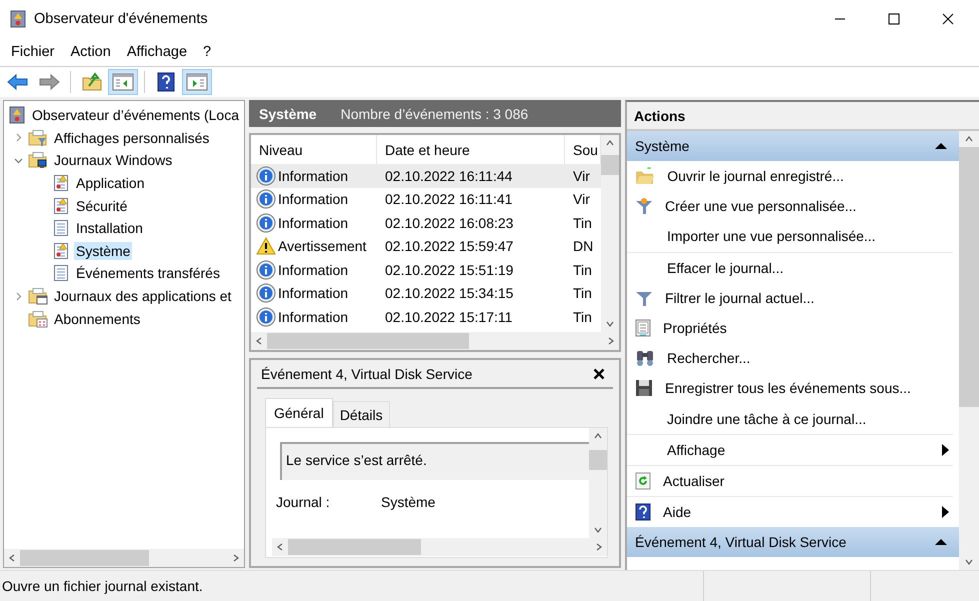 Image resolution: width=979 pixels, height=601 pixels. I want to click on log-warning-icon, so click(61, 205).